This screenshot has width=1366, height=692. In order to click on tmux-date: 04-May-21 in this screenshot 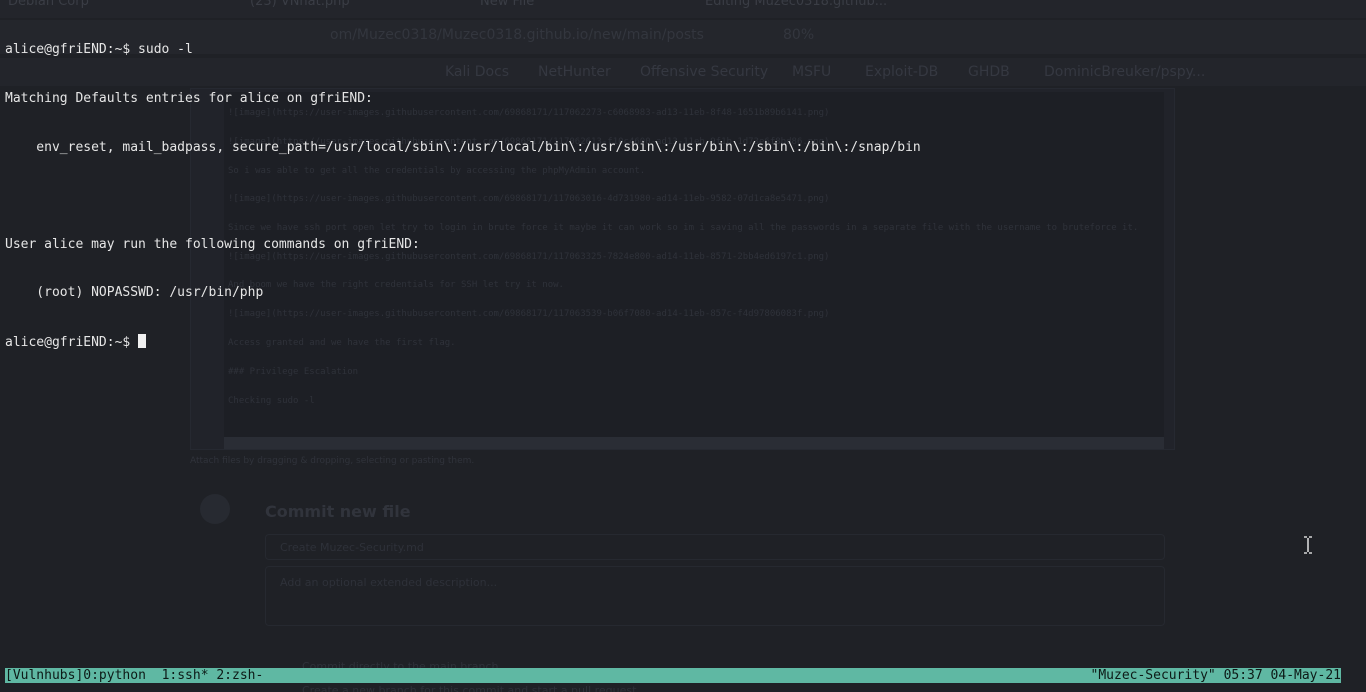, I will do `click(1305, 675)`.